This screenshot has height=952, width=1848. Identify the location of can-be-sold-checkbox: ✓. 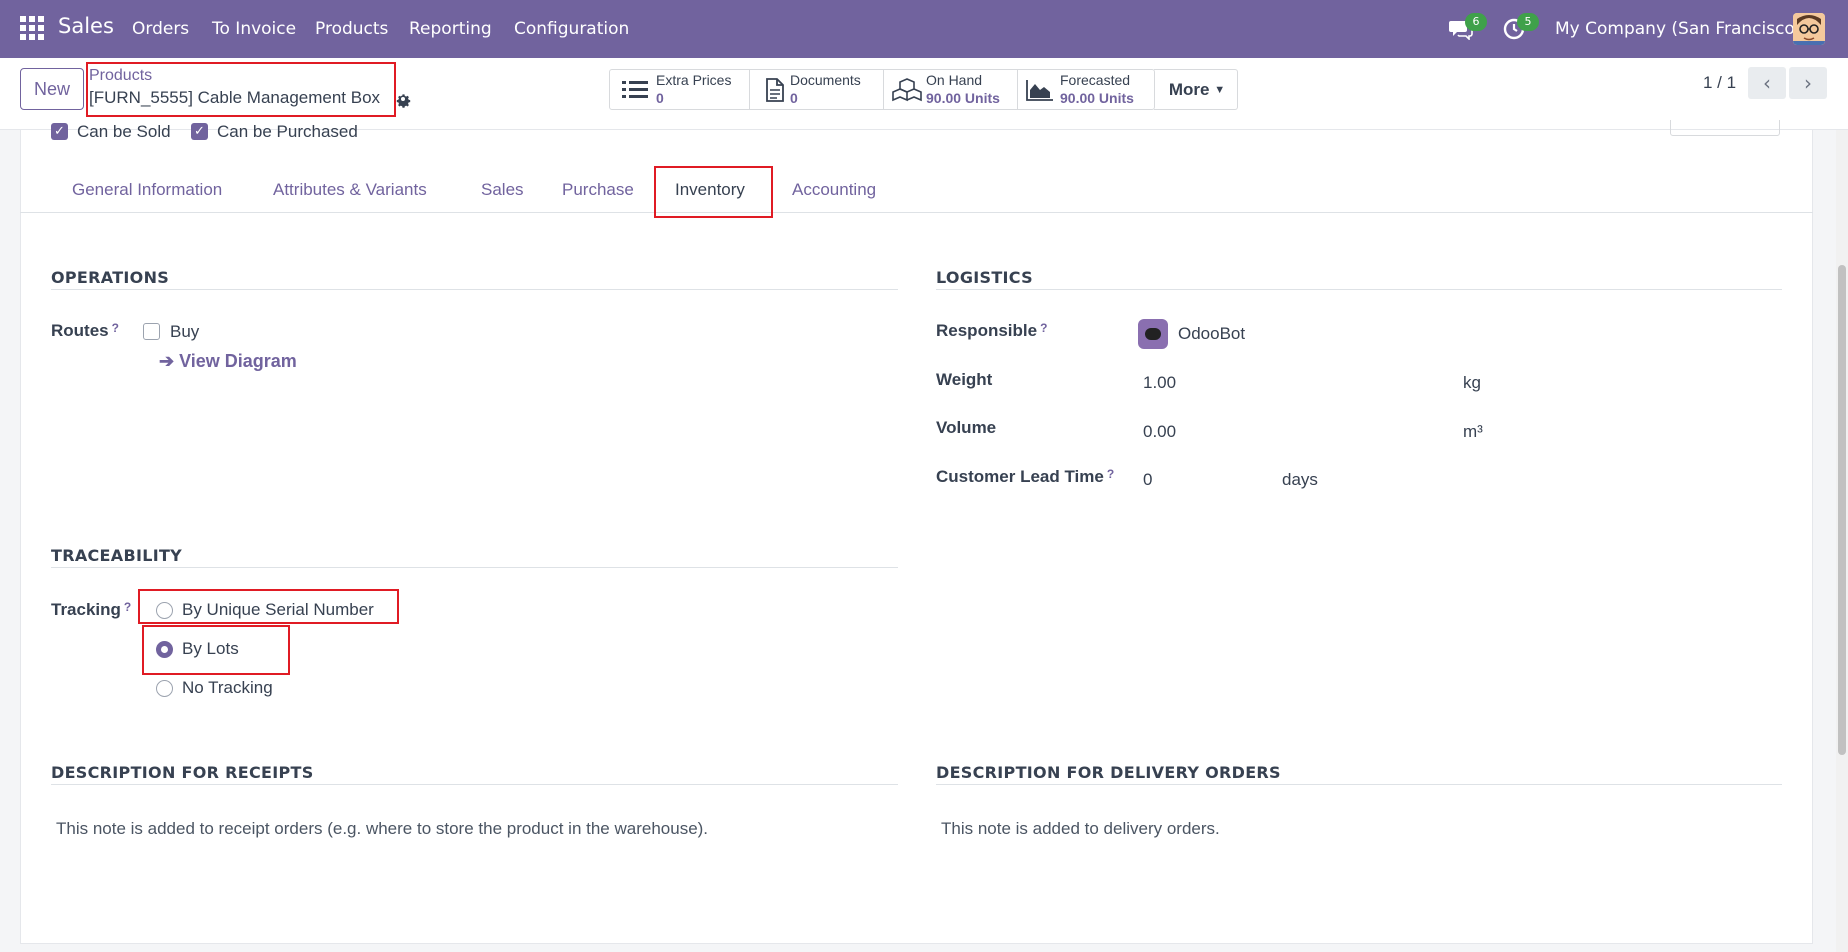
(59, 131).